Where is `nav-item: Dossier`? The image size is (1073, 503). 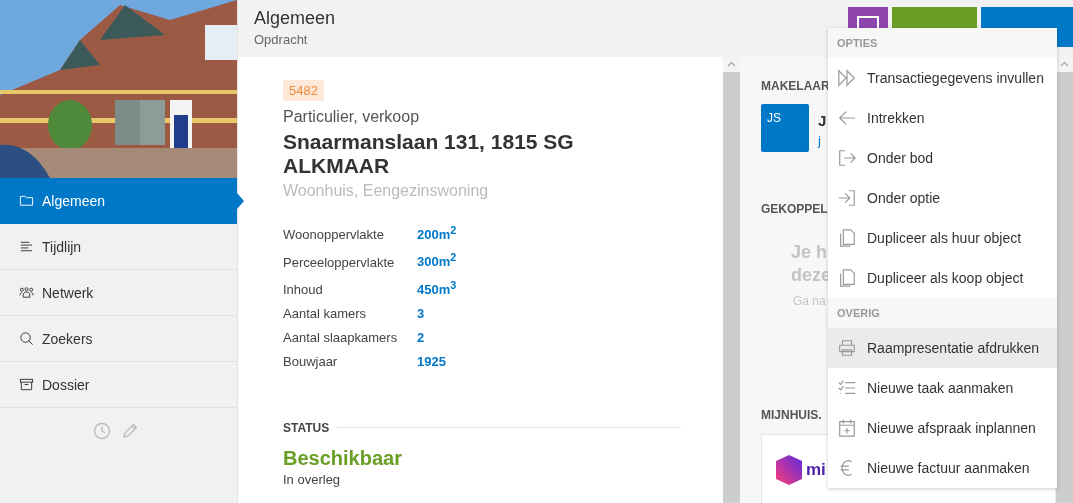 nav-item: Dossier is located at coordinates (118, 385).